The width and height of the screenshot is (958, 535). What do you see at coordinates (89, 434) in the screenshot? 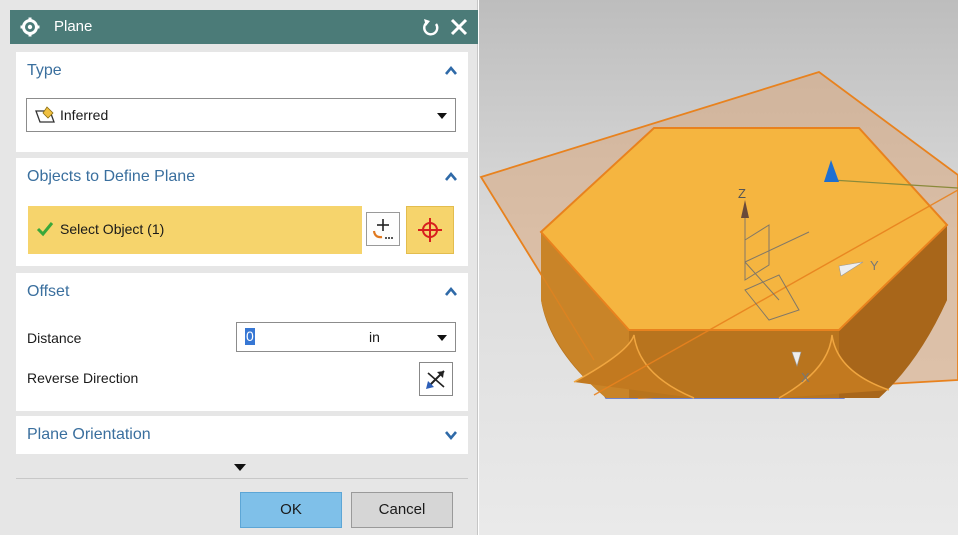
I see `plane-orientation-title: Plane Orientation` at bounding box center [89, 434].